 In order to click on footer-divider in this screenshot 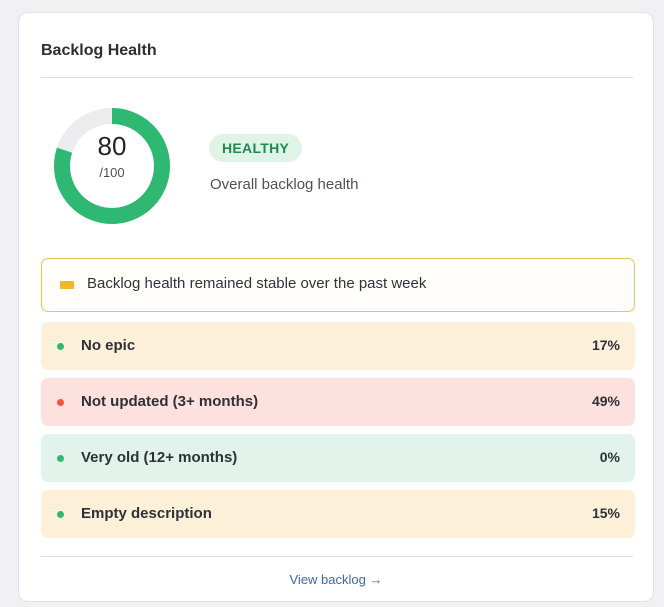, I will do `click(337, 556)`.